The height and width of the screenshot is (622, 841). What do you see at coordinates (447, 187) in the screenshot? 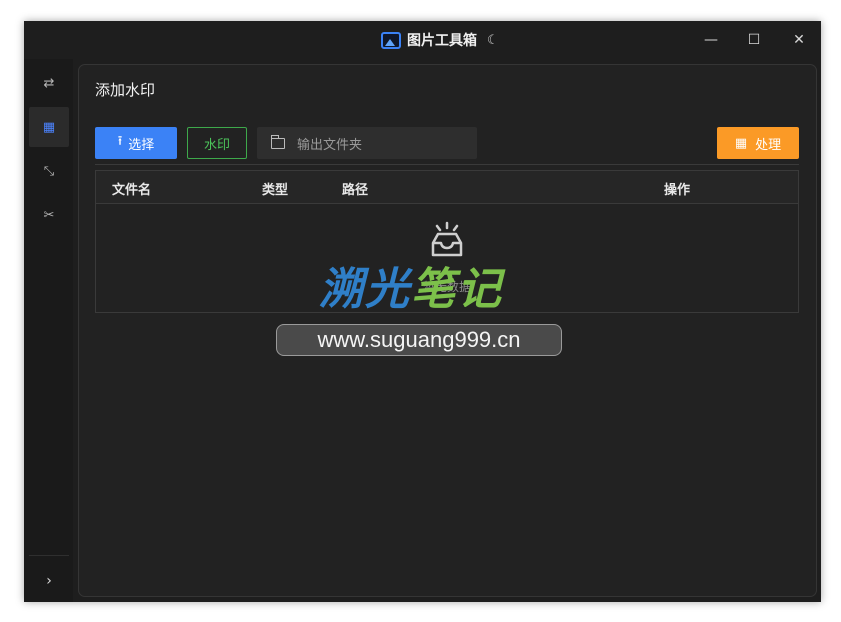
I see `table-header: 文件名 类型 路径 操作` at bounding box center [447, 187].